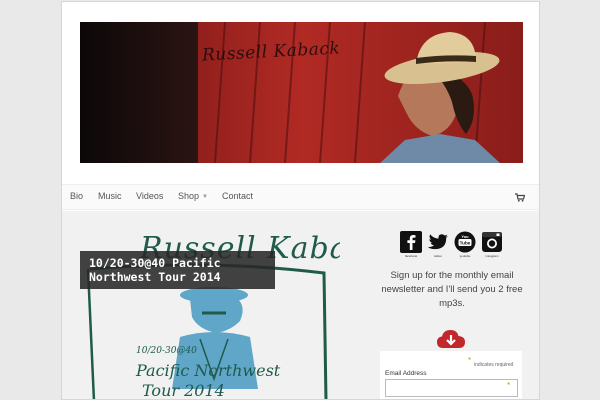 This screenshot has height=400, width=600. I want to click on email-field, so click(451, 388).